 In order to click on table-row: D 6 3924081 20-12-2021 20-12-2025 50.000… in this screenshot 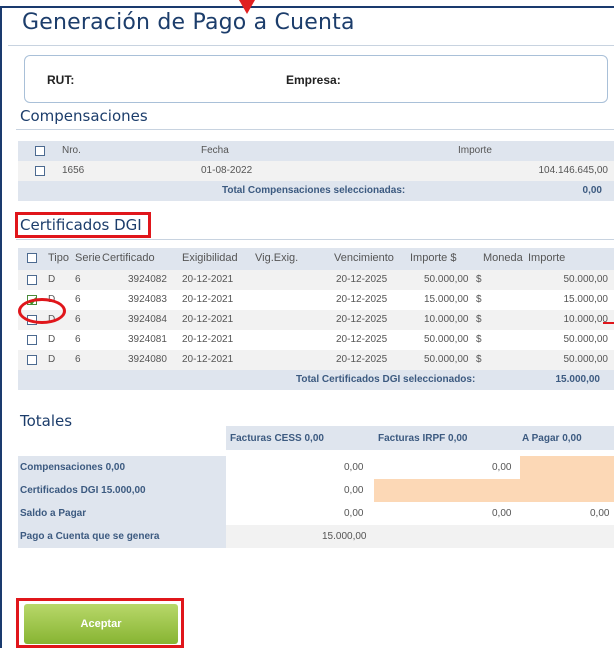, I will do `click(316, 340)`.